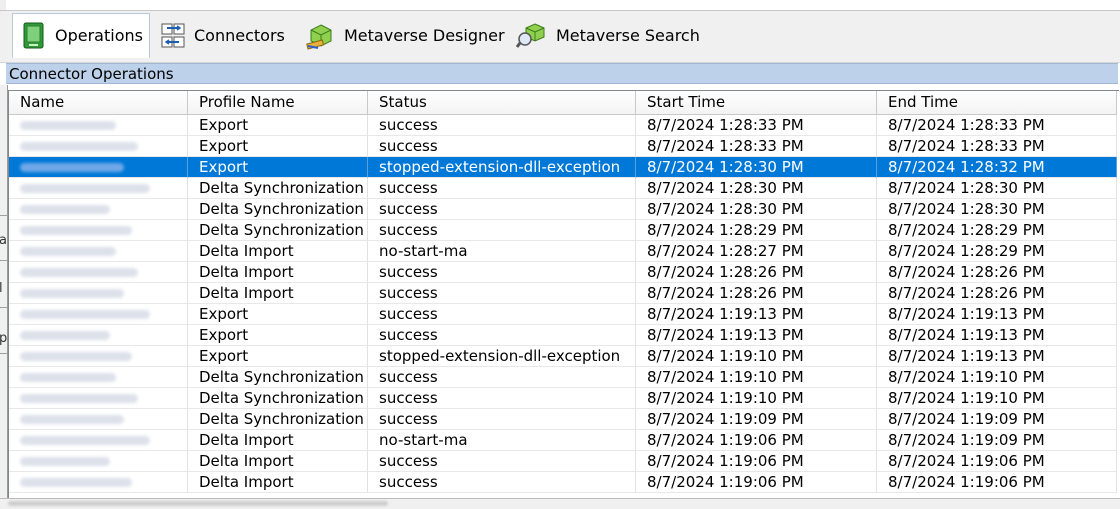 The image size is (1120, 509). What do you see at coordinates (756, 102) in the screenshot?
I see `column-header-start-time: Start Time` at bounding box center [756, 102].